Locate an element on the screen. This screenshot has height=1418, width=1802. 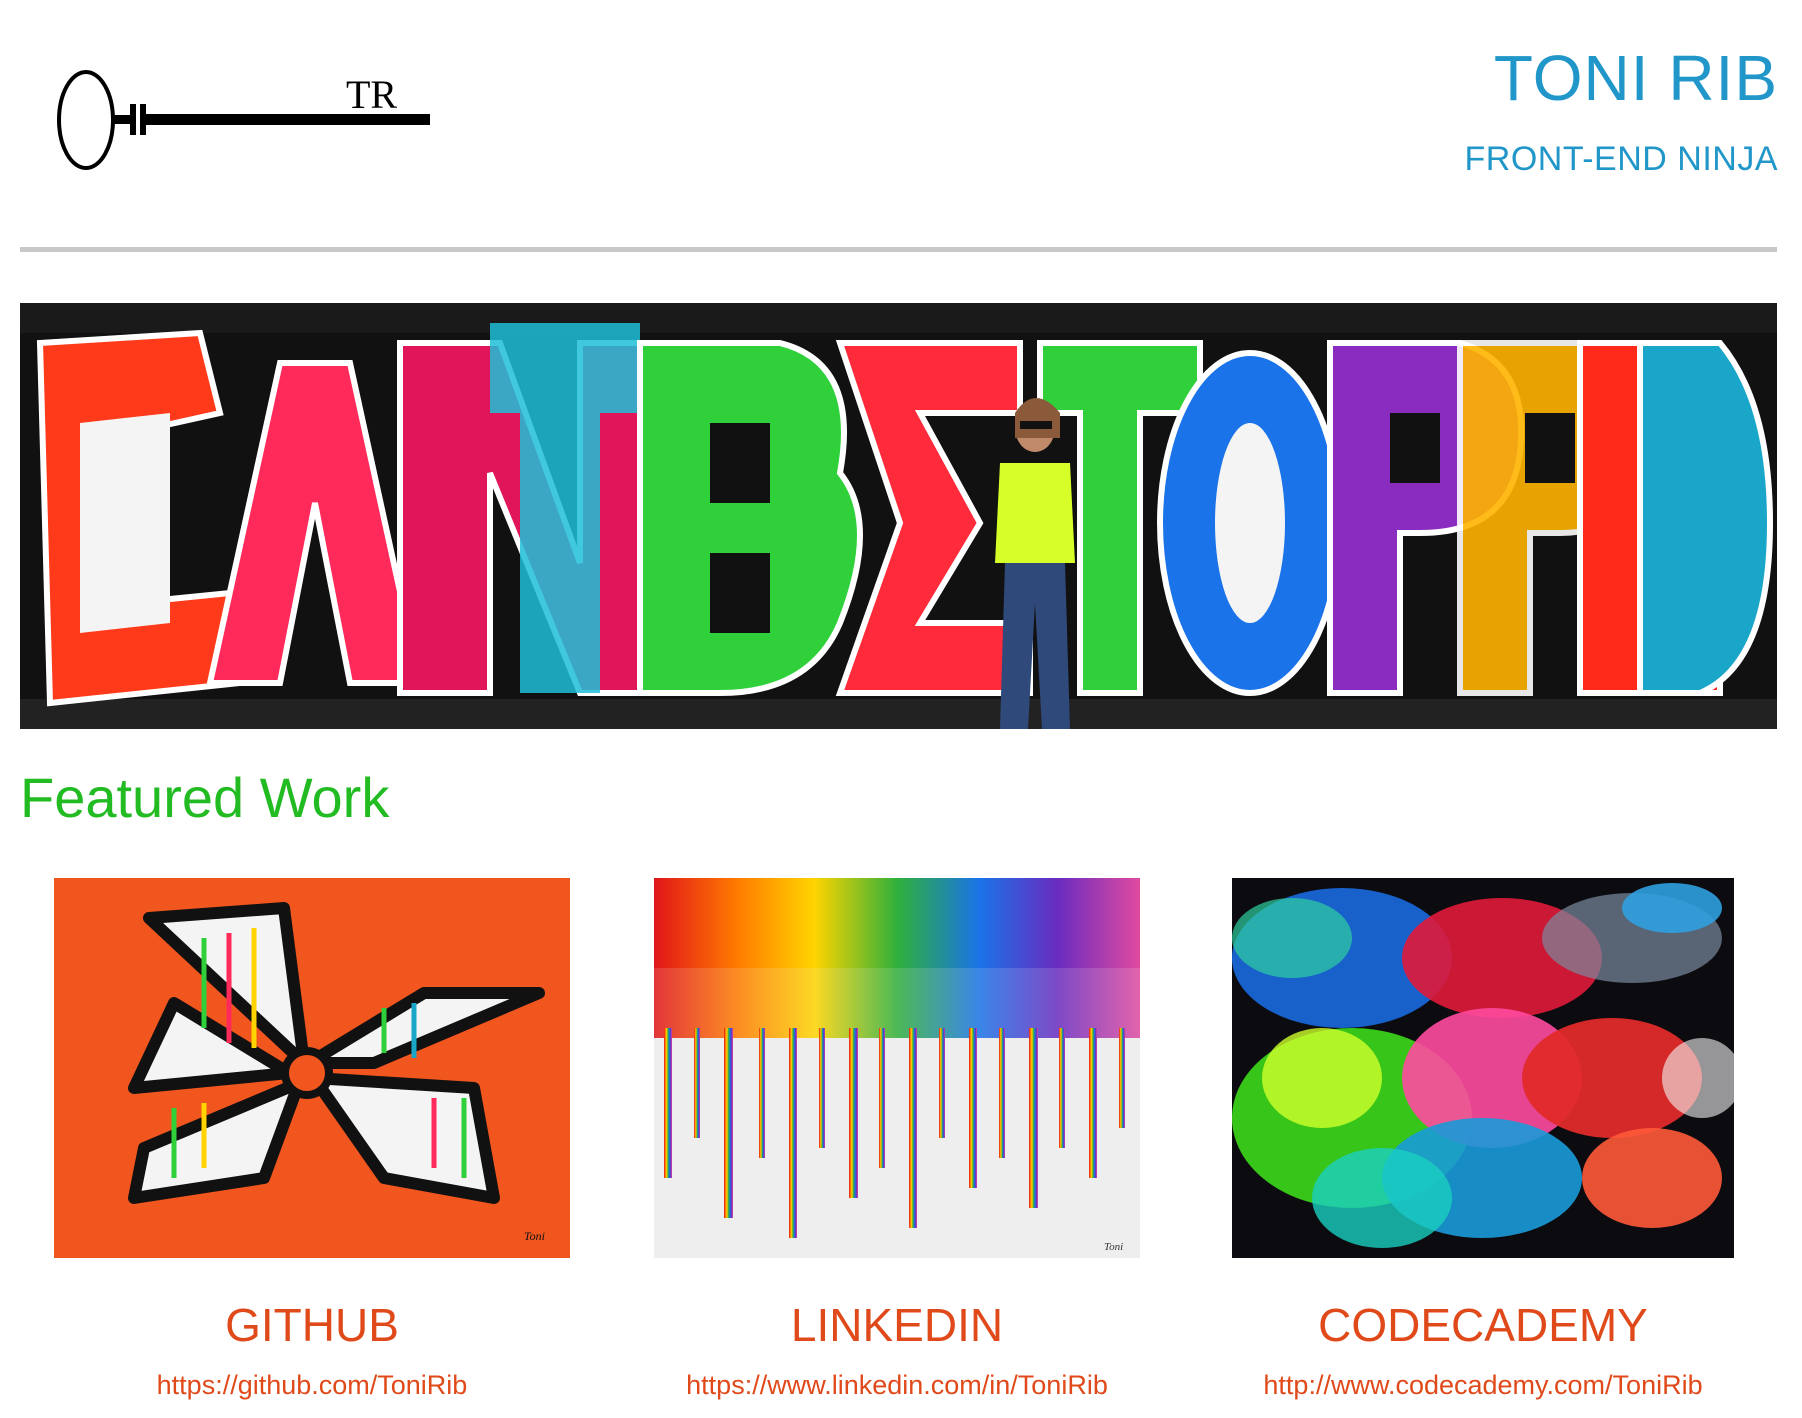
featured-work-heading: Featured Work is located at coordinates (205, 797).